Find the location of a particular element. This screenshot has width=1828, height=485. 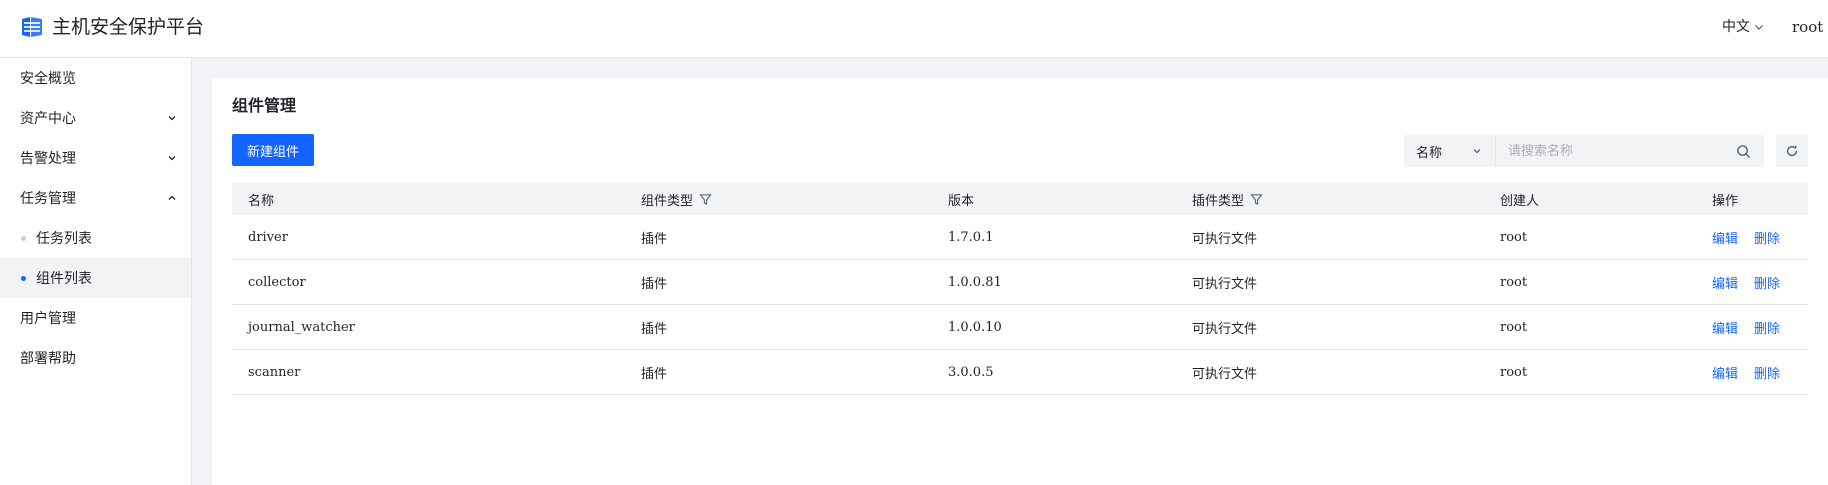

language-selector: 中文 is located at coordinates (1743, 27).